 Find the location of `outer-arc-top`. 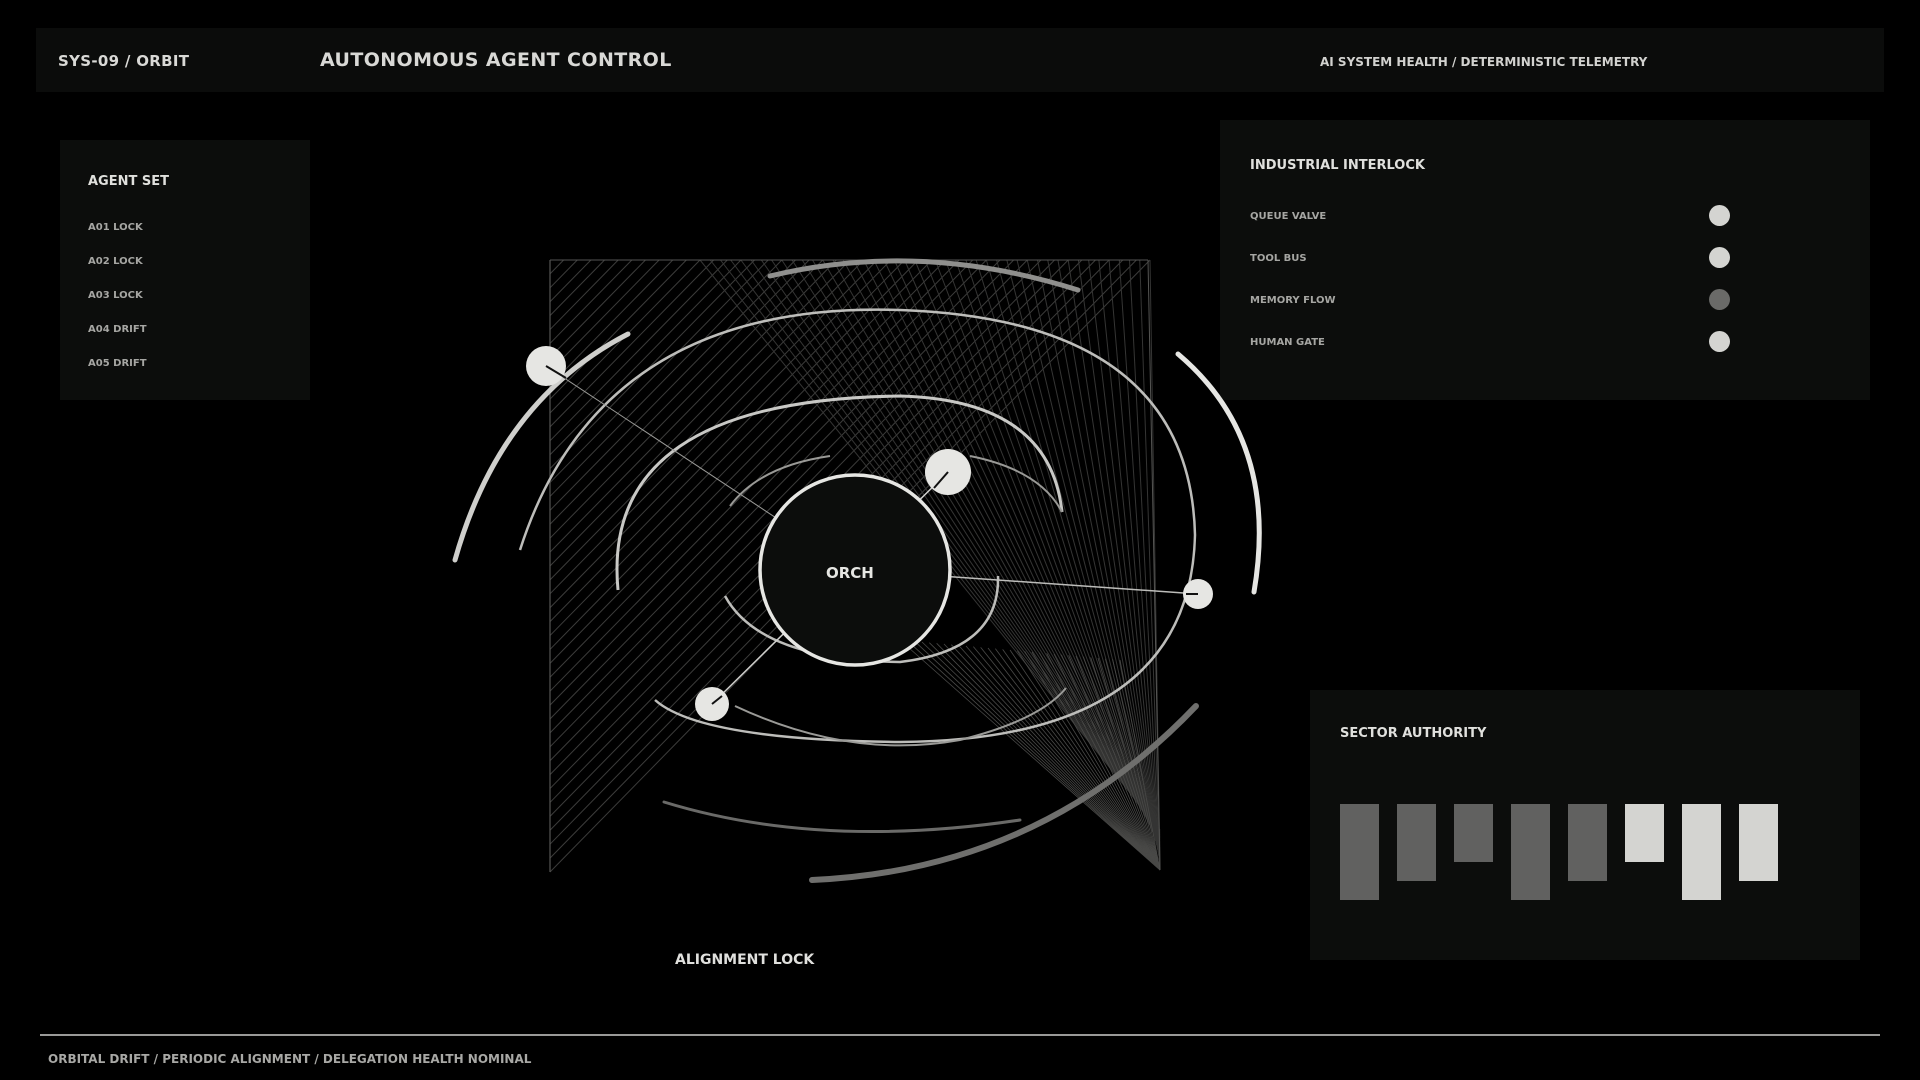

outer-arc-top is located at coordinates (924, 275).